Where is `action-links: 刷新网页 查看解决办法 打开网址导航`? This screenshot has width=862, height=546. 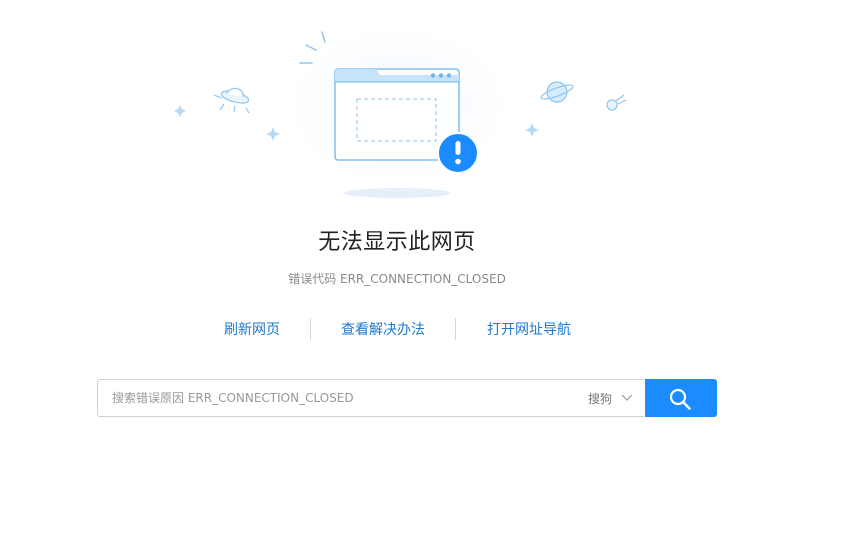 action-links: 刷新网页 查看解决办法 打开网址导航 is located at coordinates (396, 329).